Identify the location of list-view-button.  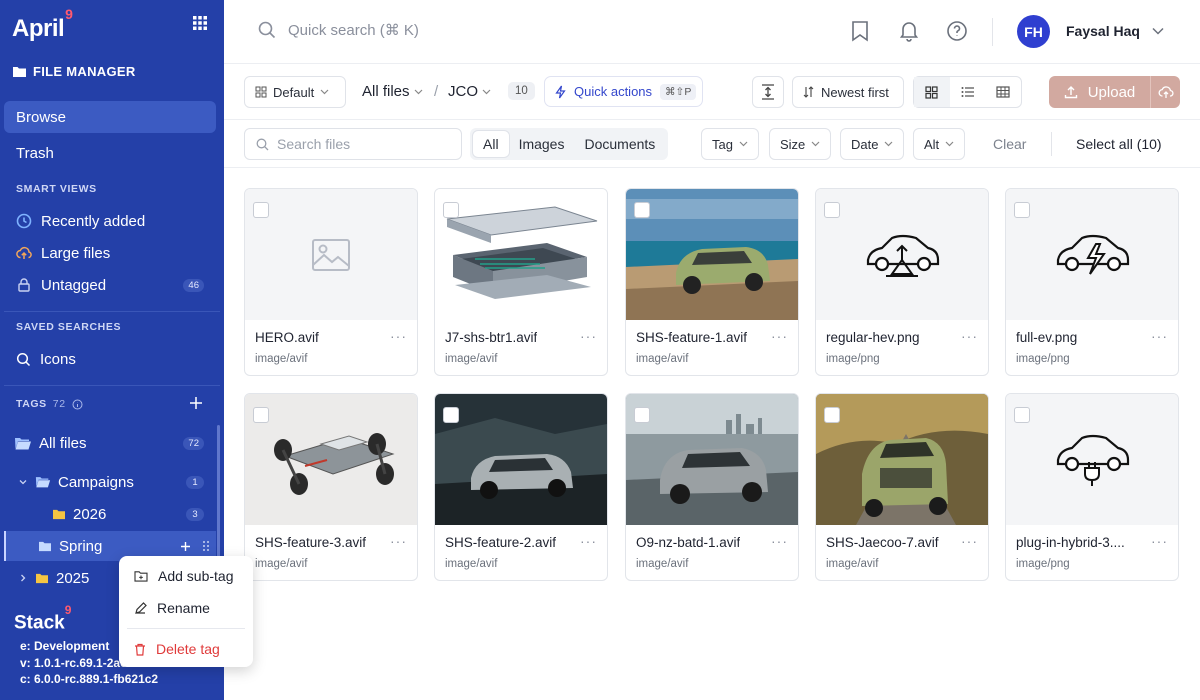
(968, 92).